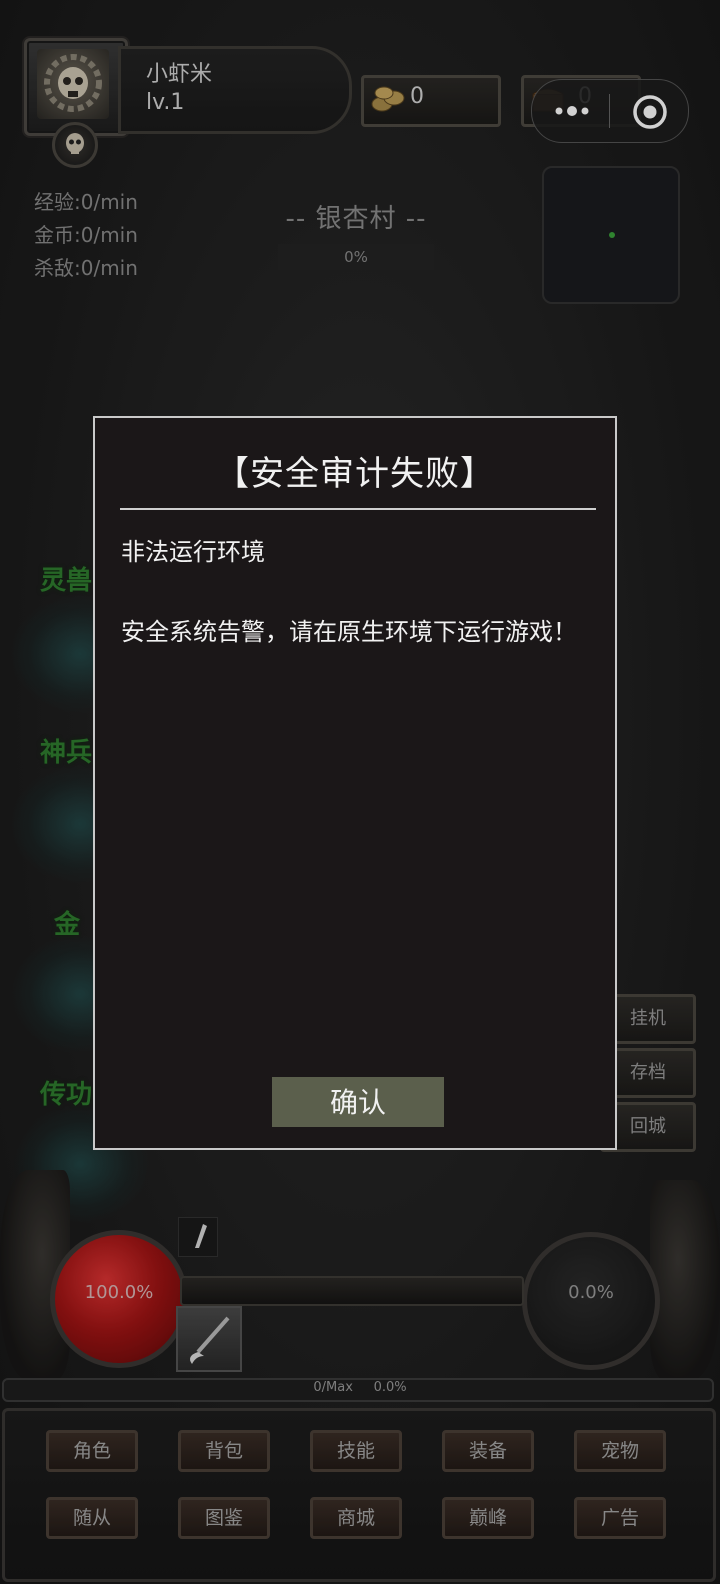 Image resolution: width=720 pixels, height=1584 pixels. I want to click on dialog-subtitle: 非法运行环境, so click(193, 552).